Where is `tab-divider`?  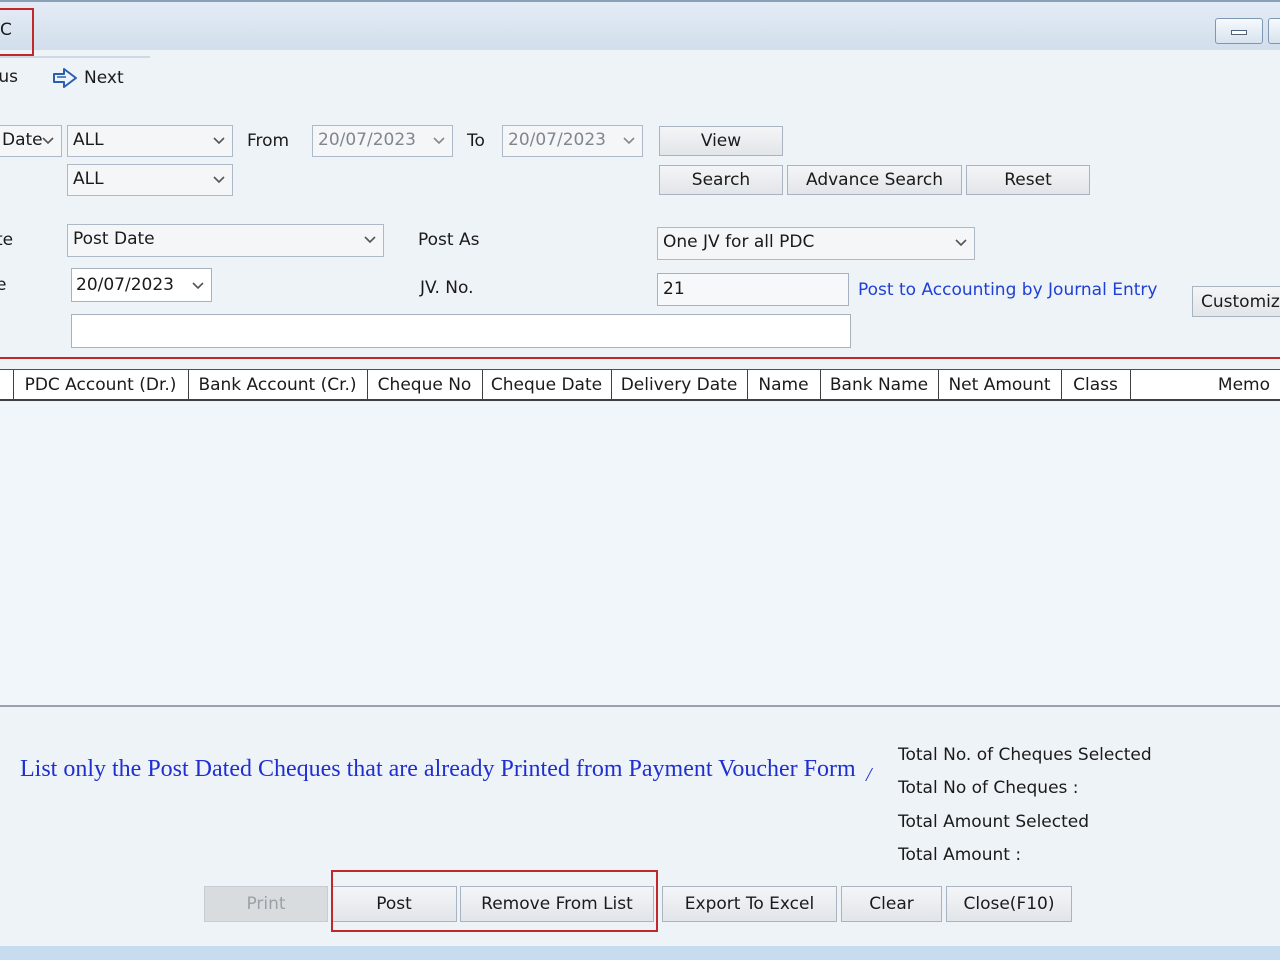 tab-divider is located at coordinates (75, 57).